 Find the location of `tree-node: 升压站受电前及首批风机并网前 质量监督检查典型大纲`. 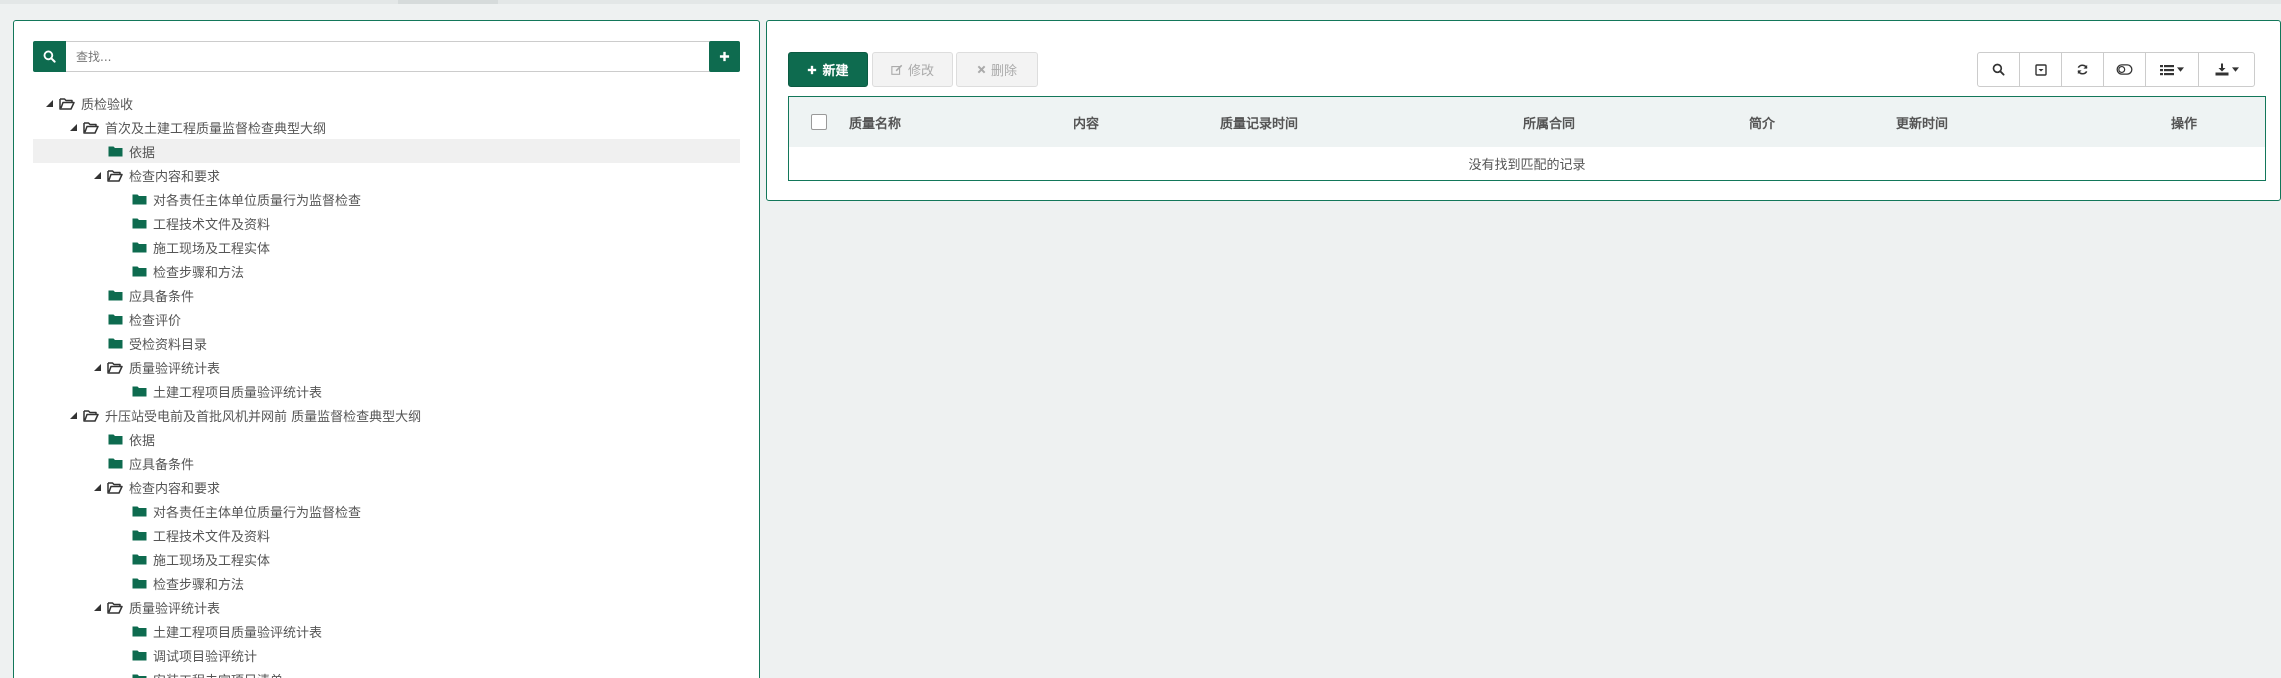

tree-node: 升压站受电前及首批风机并网前 质量监督检查典型大纲 is located at coordinates (394, 415).